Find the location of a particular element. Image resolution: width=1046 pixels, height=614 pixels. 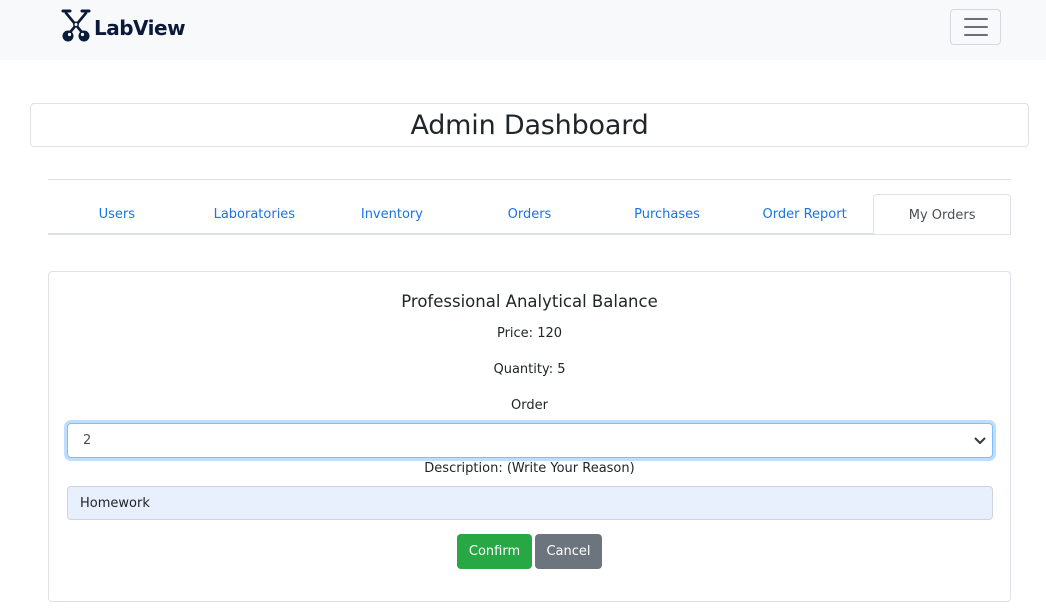

tab-orders: Orders is located at coordinates (530, 213).